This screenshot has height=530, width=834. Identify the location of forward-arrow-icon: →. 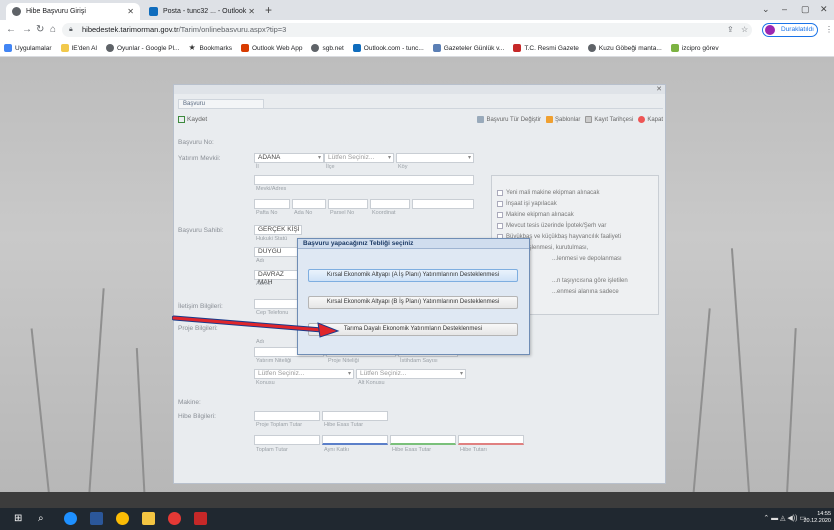
(27, 29).